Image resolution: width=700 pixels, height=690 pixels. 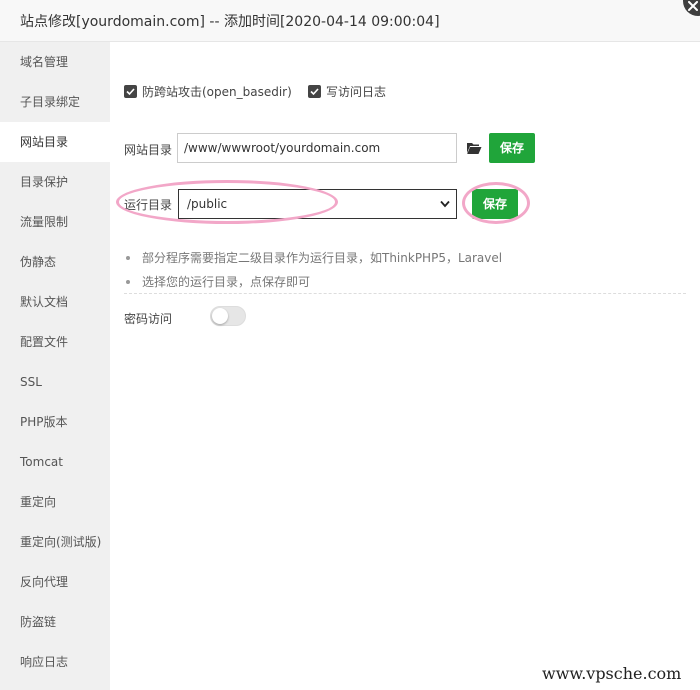 What do you see at coordinates (55, 462) in the screenshot?
I see `sidebar-item-tomcat: Tomcat` at bounding box center [55, 462].